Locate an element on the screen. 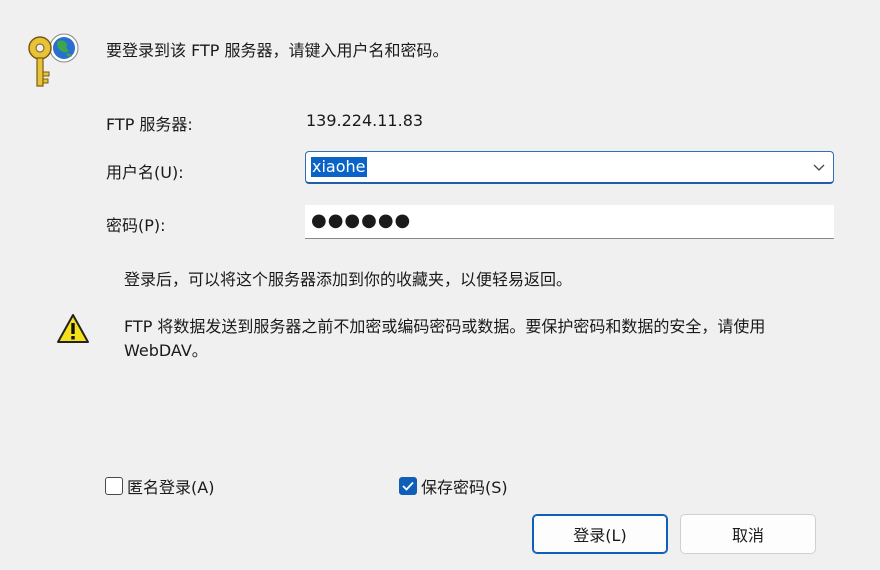 This screenshot has height=570, width=880. username-label: 用户名(U): is located at coordinates (145, 172).